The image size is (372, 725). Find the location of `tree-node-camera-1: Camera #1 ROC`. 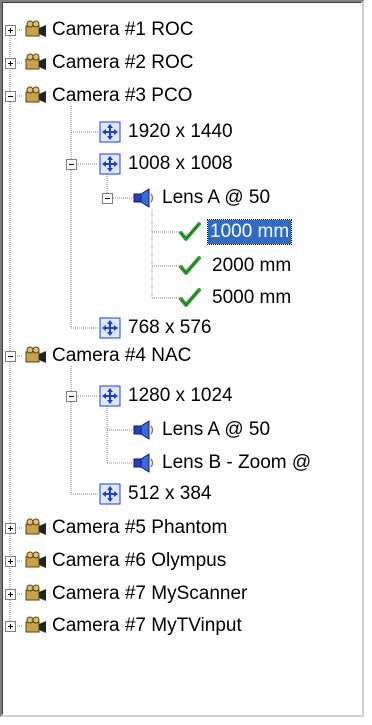

tree-node-camera-1: Camera #1 ROC is located at coordinates (182, 30).